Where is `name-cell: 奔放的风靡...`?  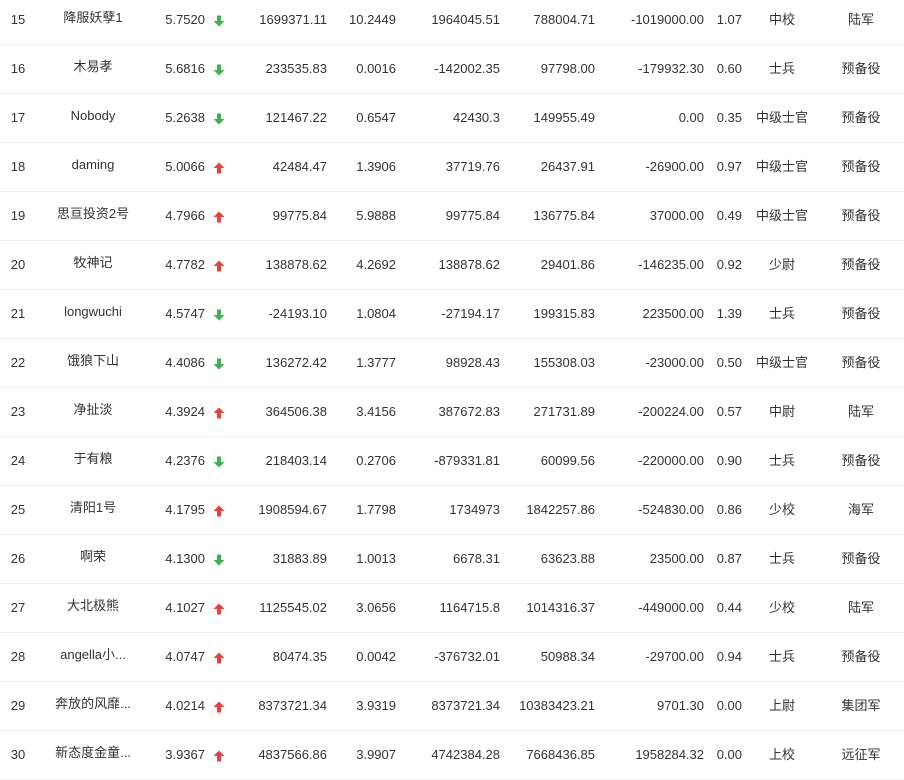 name-cell: 奔放的风靡... is located at coordinates (93, 706).